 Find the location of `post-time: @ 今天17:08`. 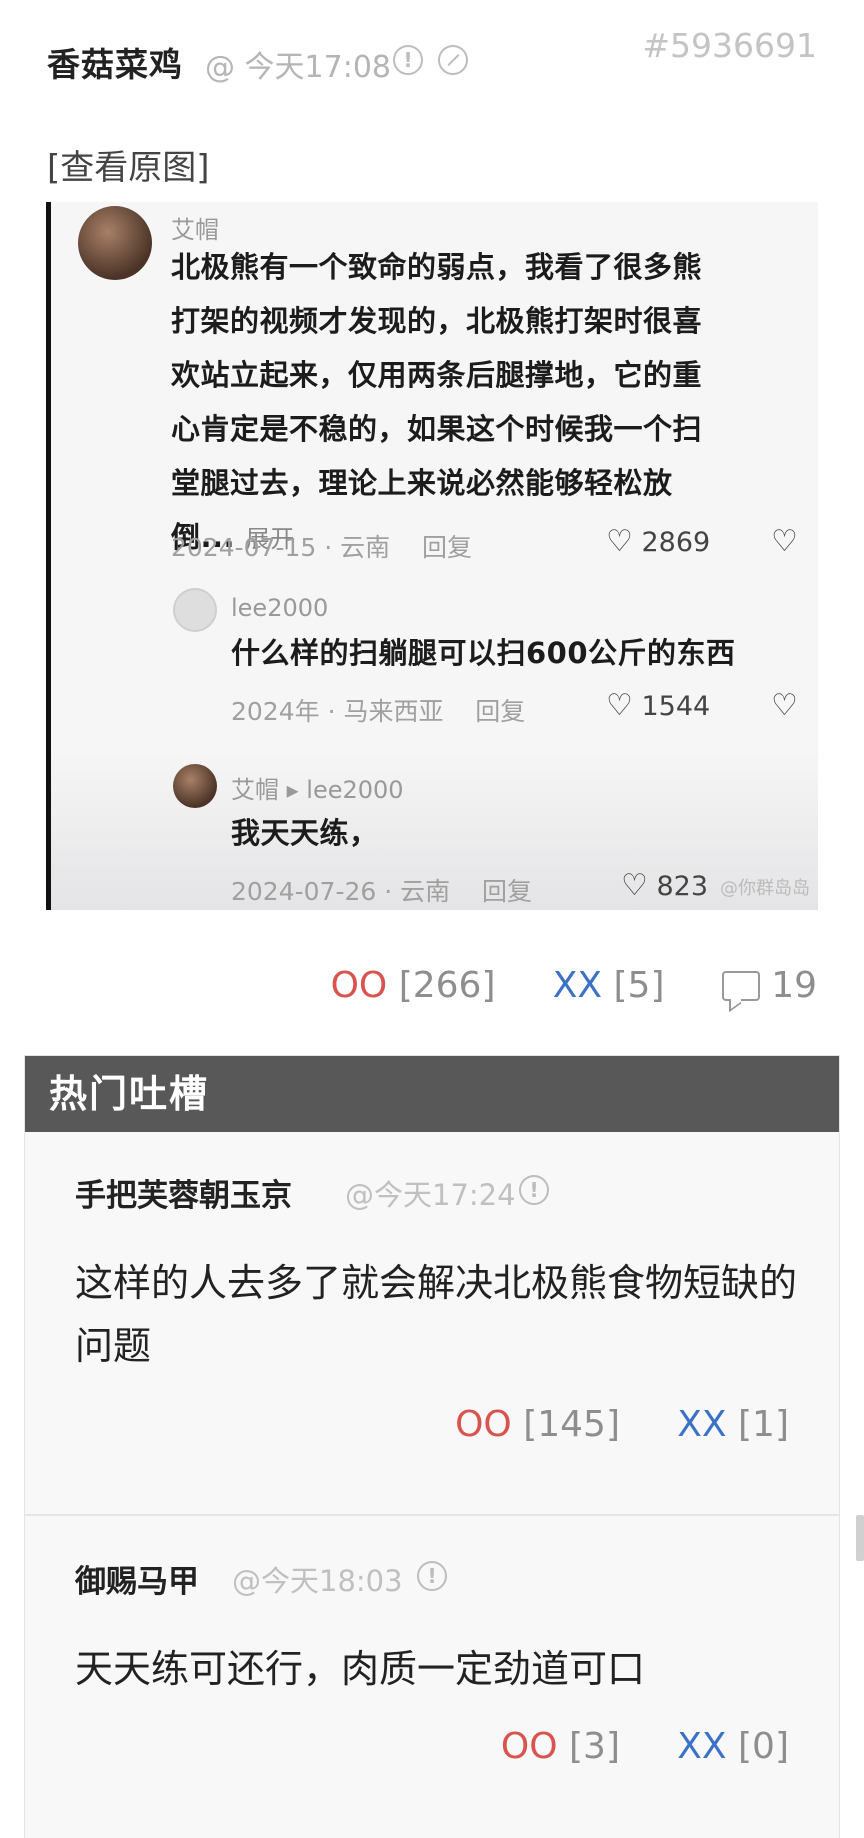

post-time: @ 今天17:08 is located at coordinates (298, 67).